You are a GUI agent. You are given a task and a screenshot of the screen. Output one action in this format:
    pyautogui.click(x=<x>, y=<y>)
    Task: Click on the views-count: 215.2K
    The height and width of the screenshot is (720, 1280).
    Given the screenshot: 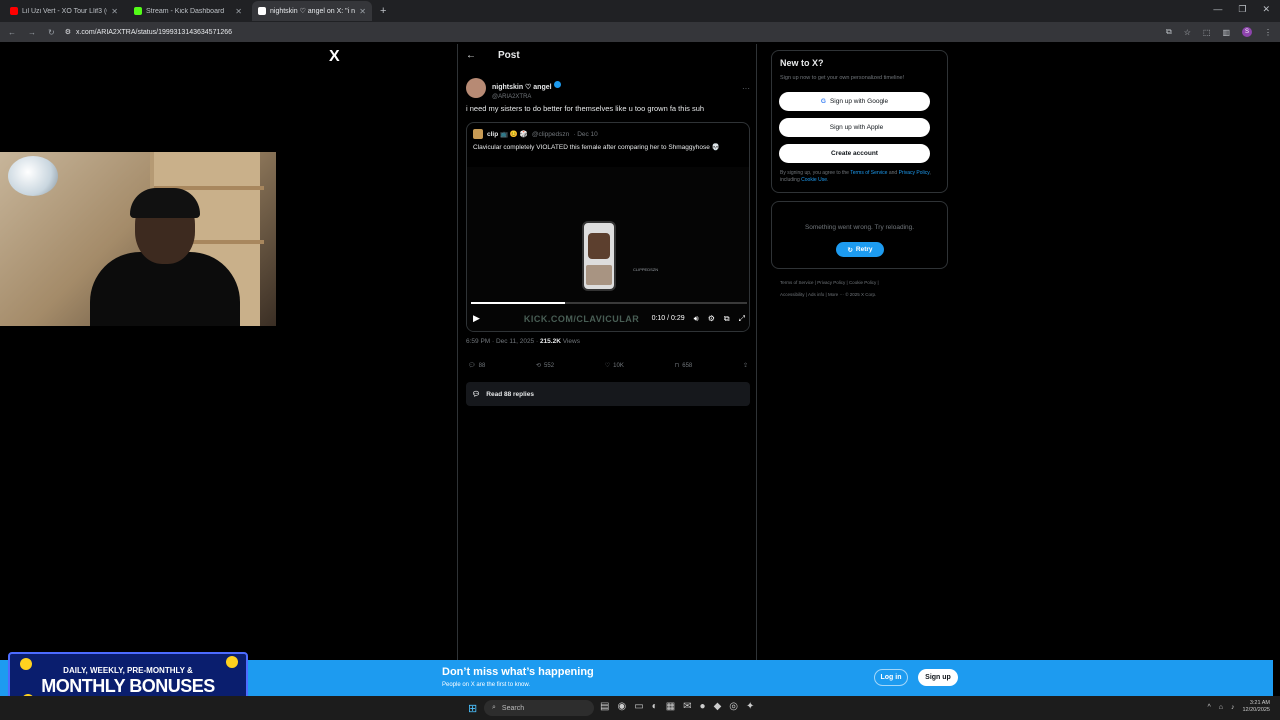 What is the action you would take?
    pyautogui.click(x=550, y=341)
    